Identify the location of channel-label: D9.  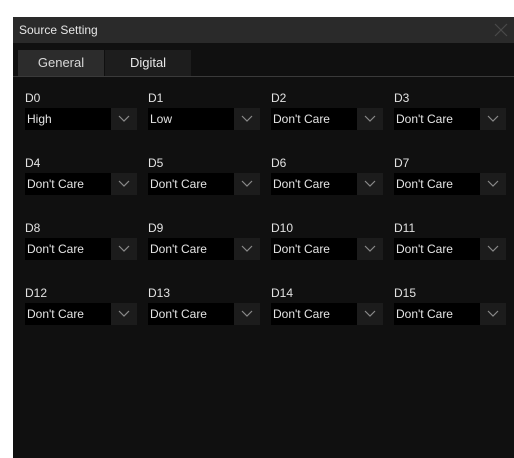
(156, 228).